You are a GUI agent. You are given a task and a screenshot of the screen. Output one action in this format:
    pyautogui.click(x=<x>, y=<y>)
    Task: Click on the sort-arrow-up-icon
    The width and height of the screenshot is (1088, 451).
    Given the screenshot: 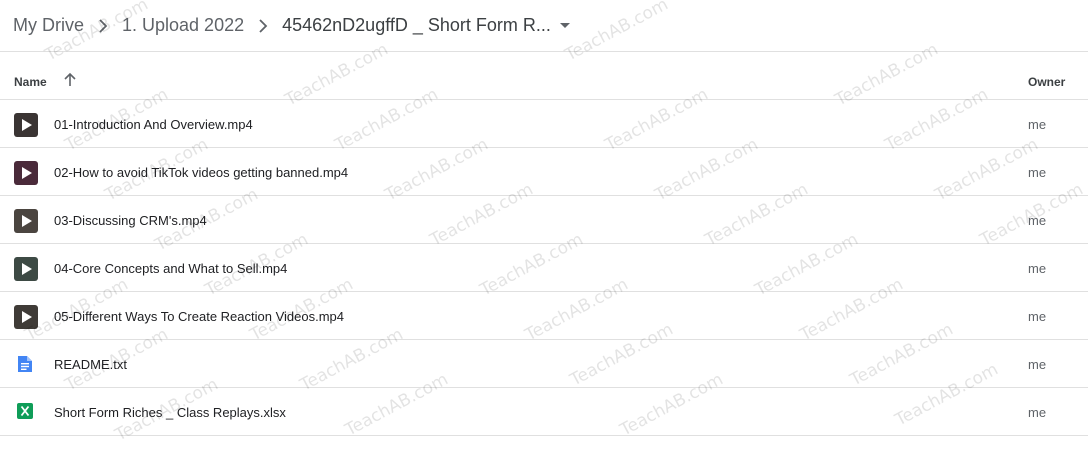 What is the action you would take?
    pyautogui.click(x=70, y=82)
    